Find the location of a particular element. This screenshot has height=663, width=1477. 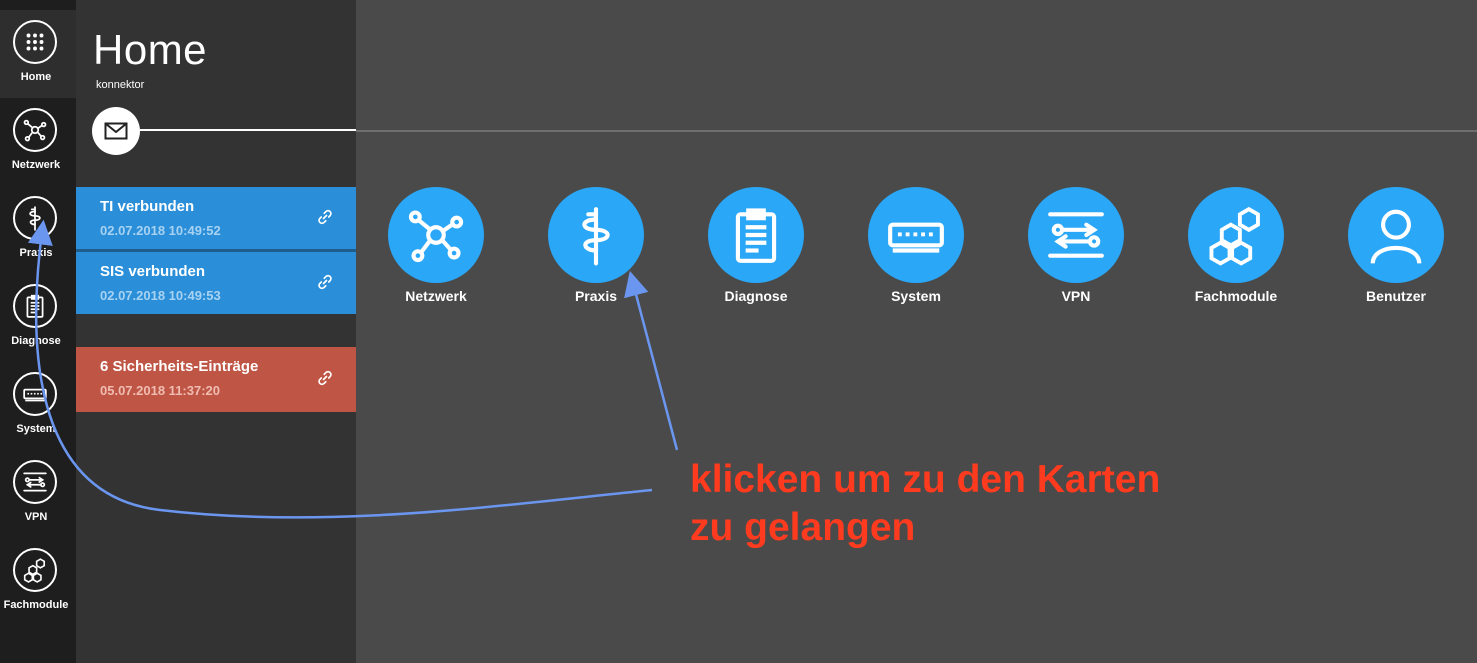

rail-item-netzwerk: Netzwerk is located at coordinates (38, 142).